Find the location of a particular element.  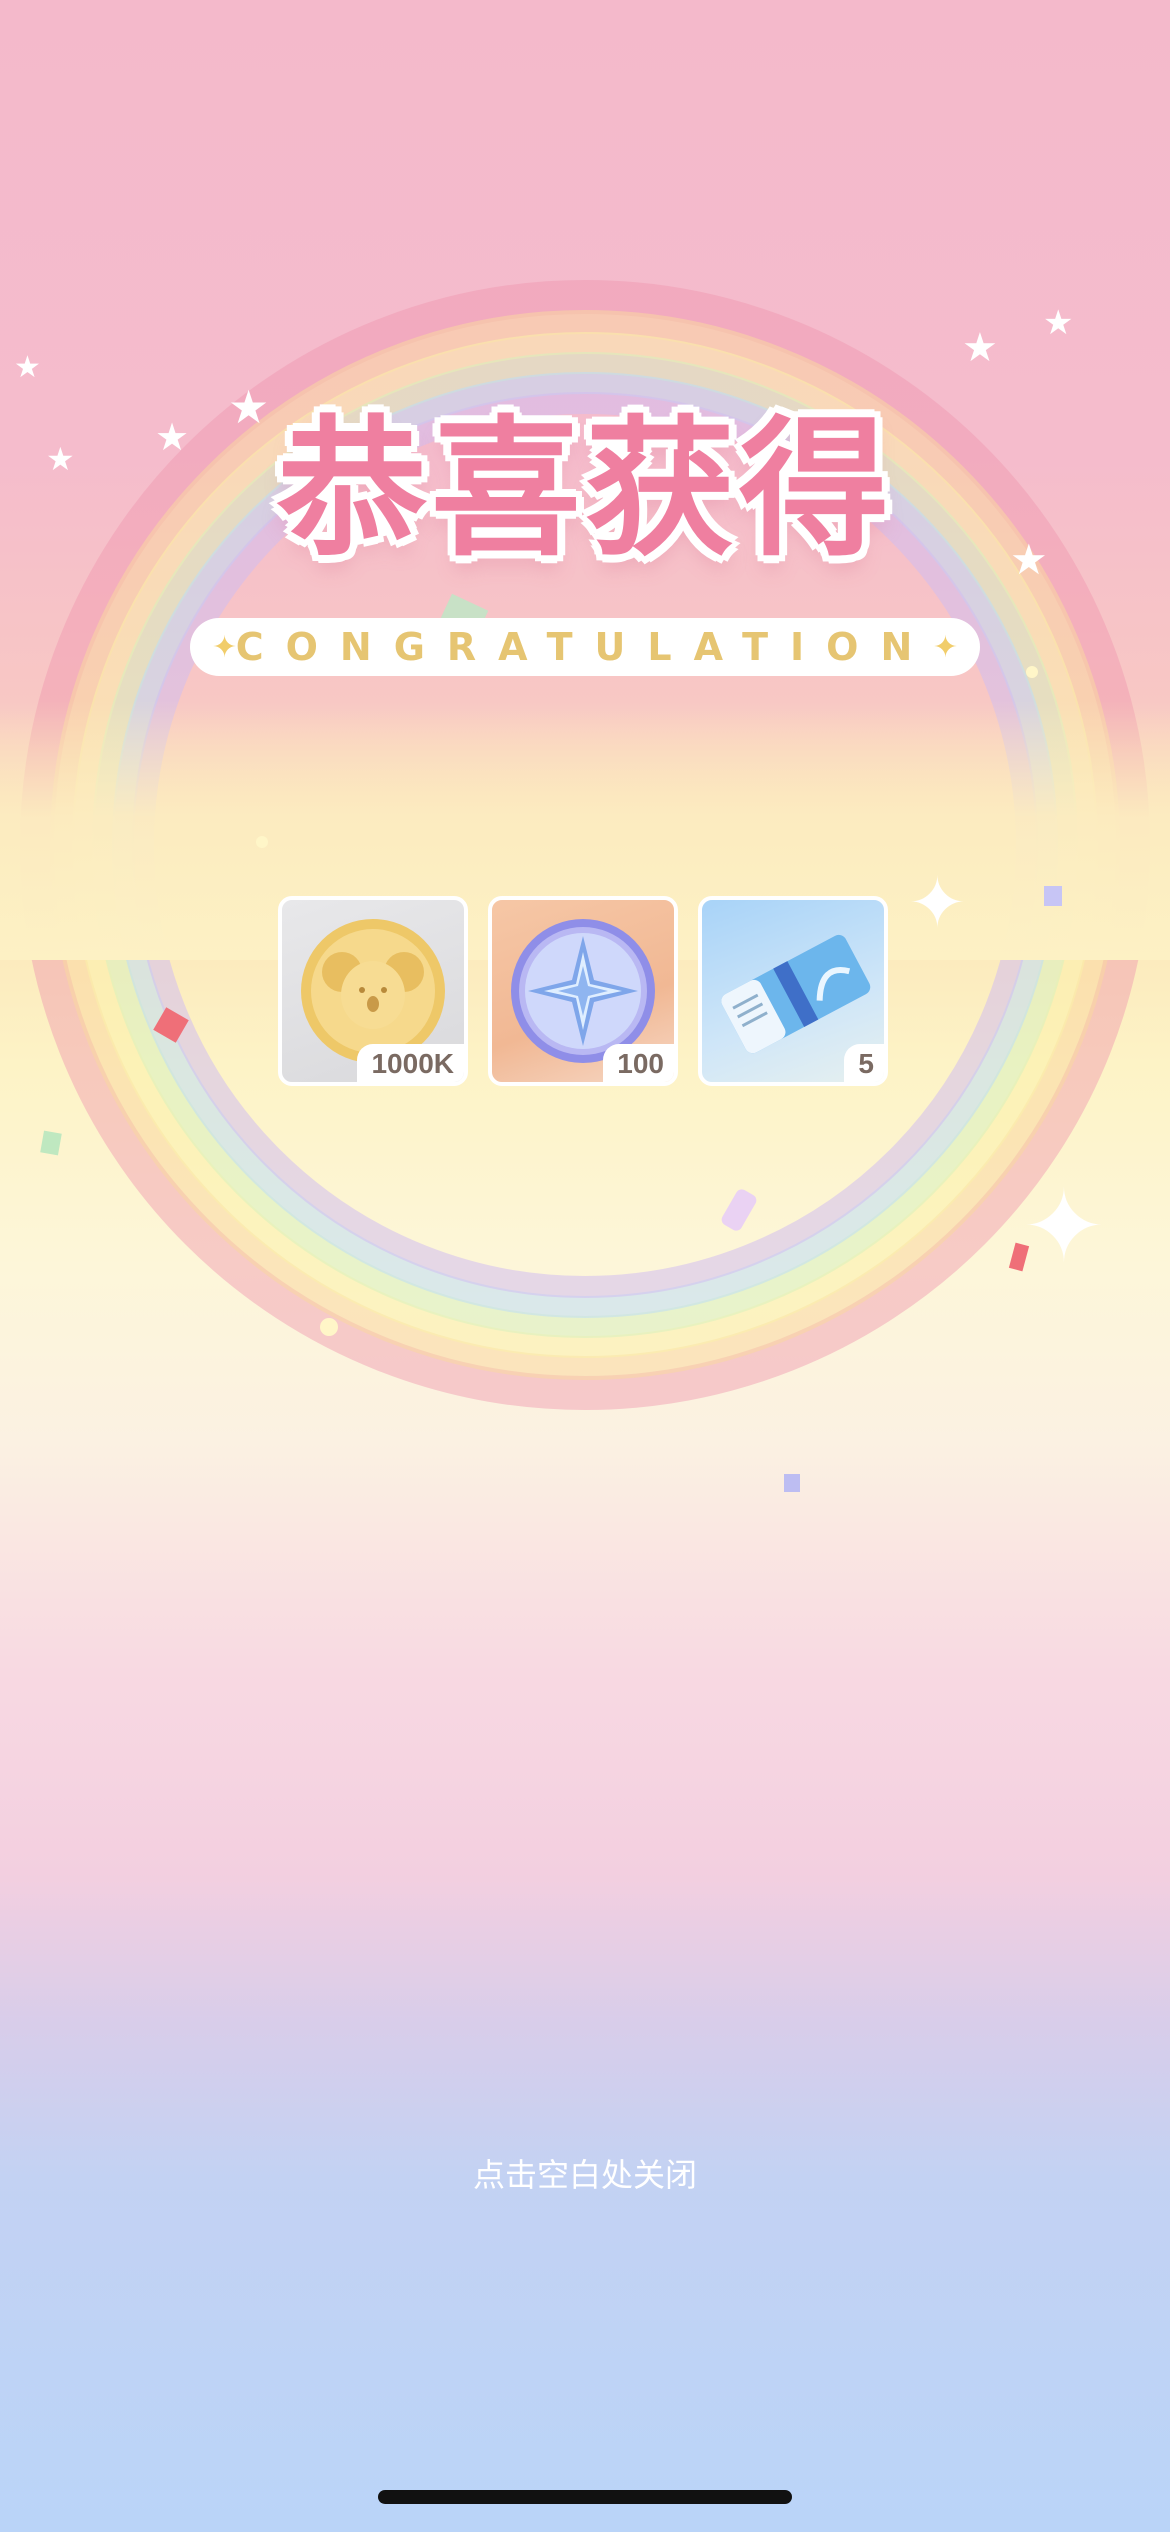

reward-item-ticket: 5 is located at coordinates (793, 991).